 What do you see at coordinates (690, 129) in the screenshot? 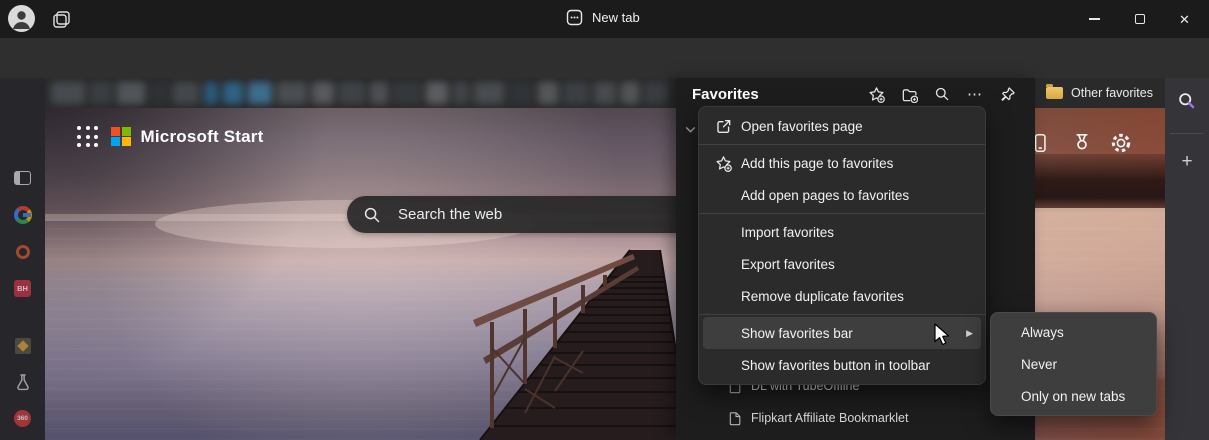
I see `chevron-down-icon` at bounding box center [690, 129].